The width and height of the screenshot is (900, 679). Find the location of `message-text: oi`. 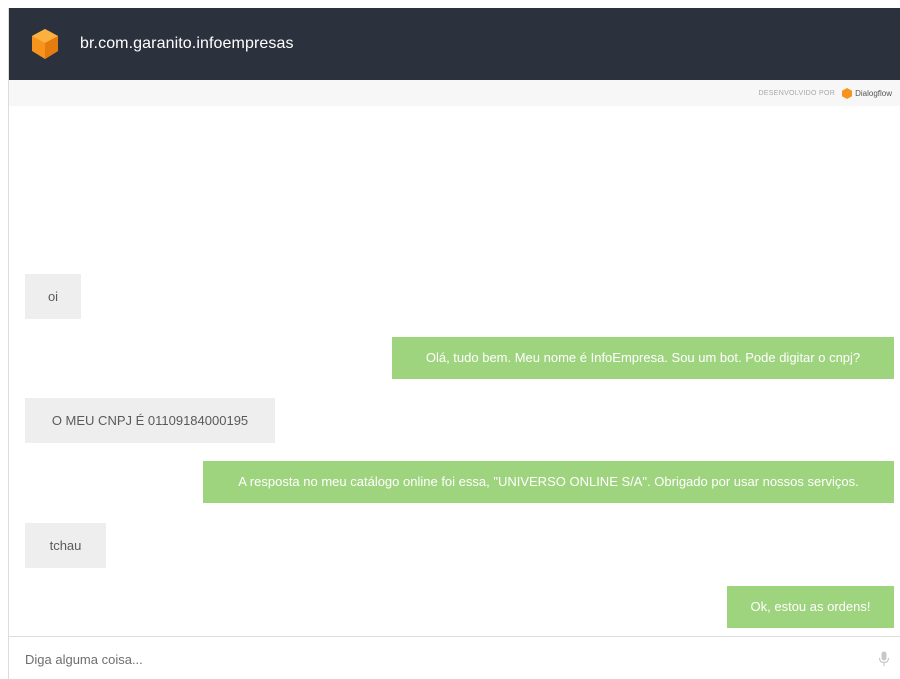

message-text: oi is located at coordinates (53, 296).